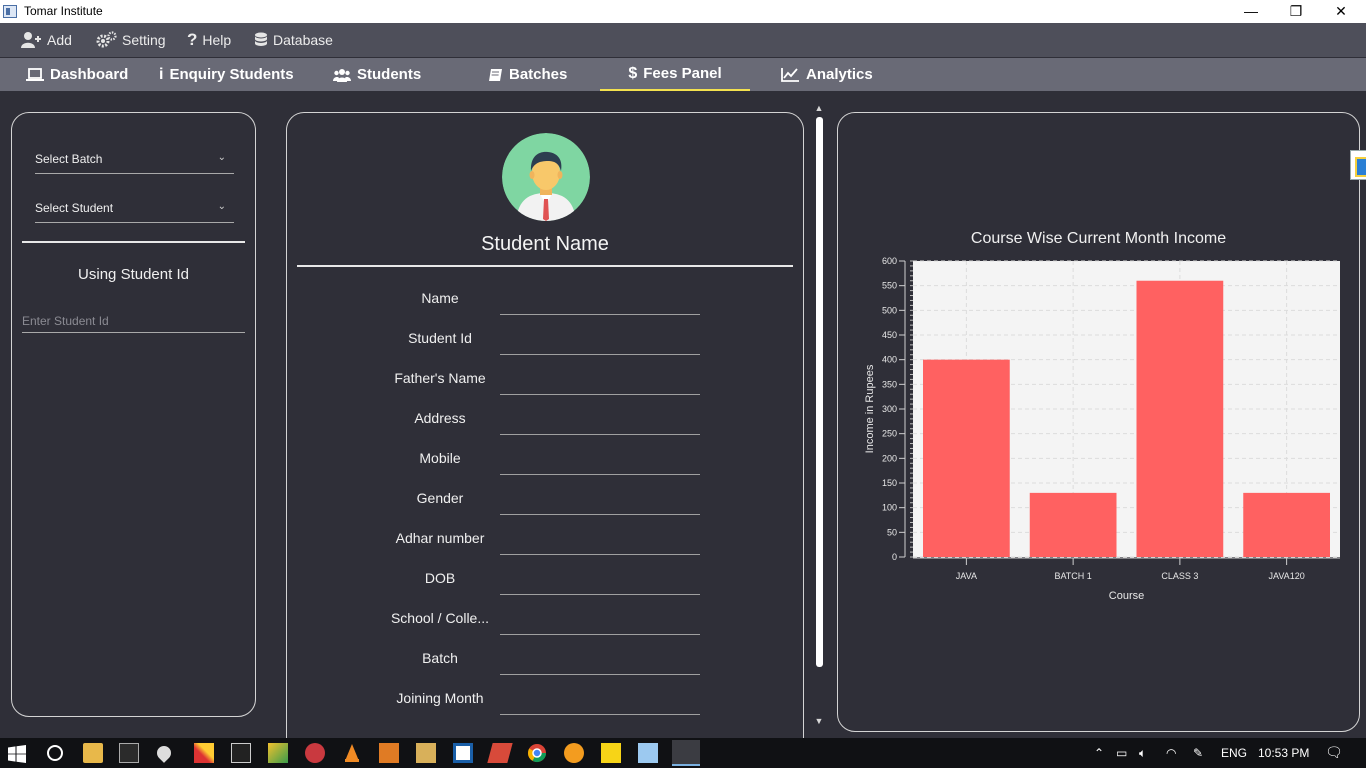 The width and height of the screenshot is (1366, 768). What do you see at coordinates (545, 464) in the screenshot?
I see `field-mobile: Mobile` at bounding box center [545, 464].